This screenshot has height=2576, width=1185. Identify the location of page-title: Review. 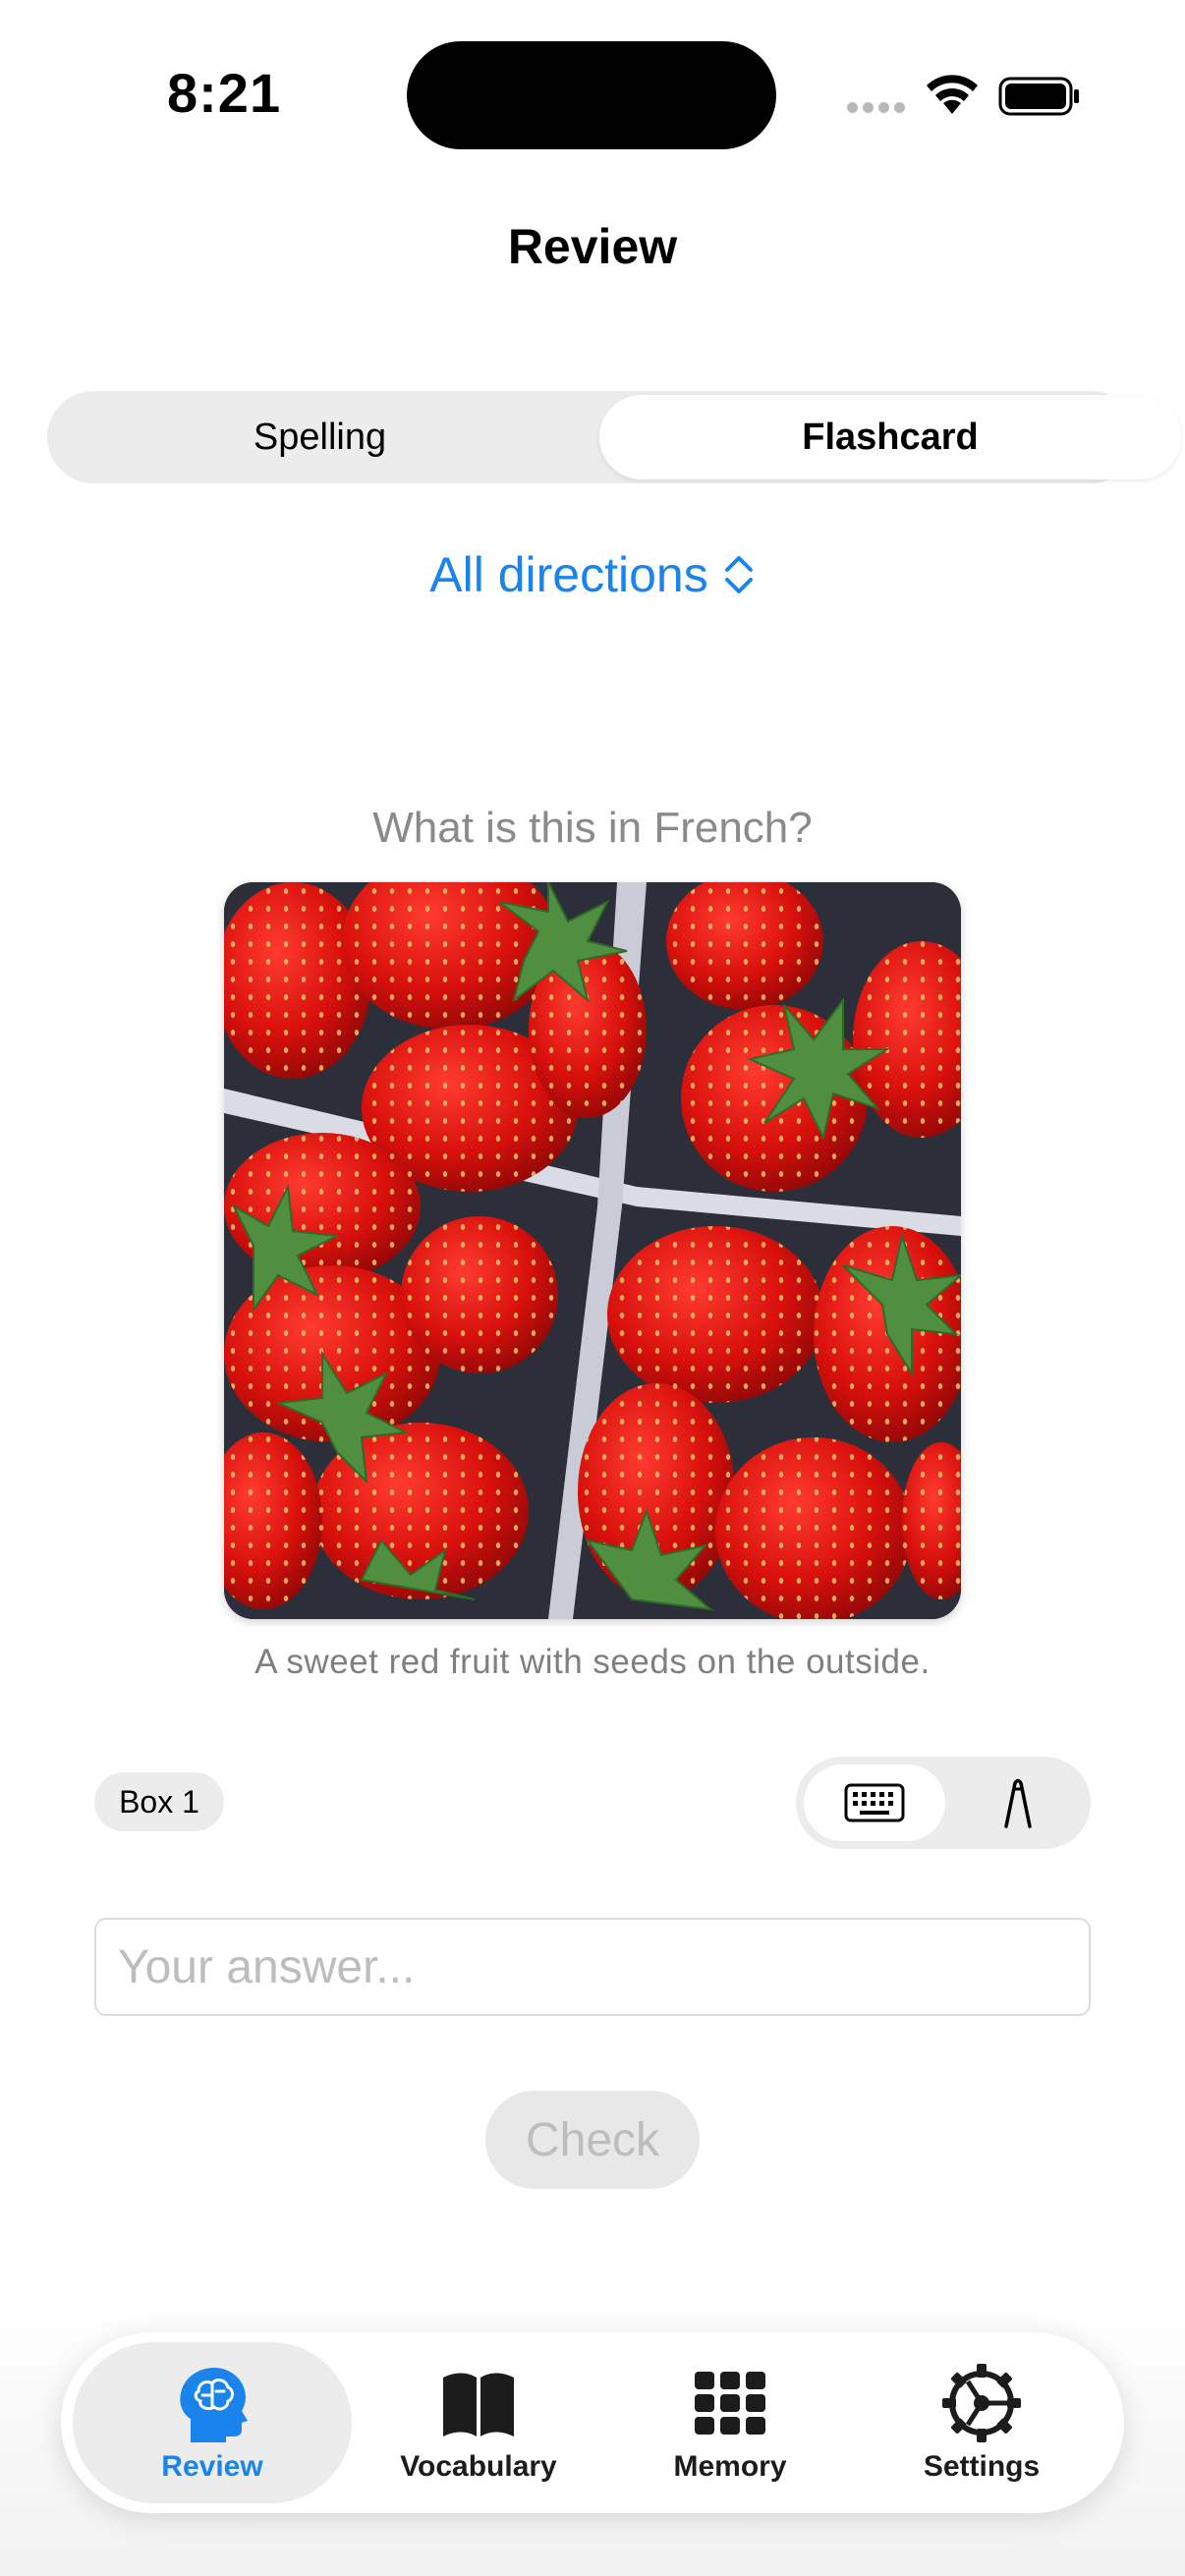
(592, 246).